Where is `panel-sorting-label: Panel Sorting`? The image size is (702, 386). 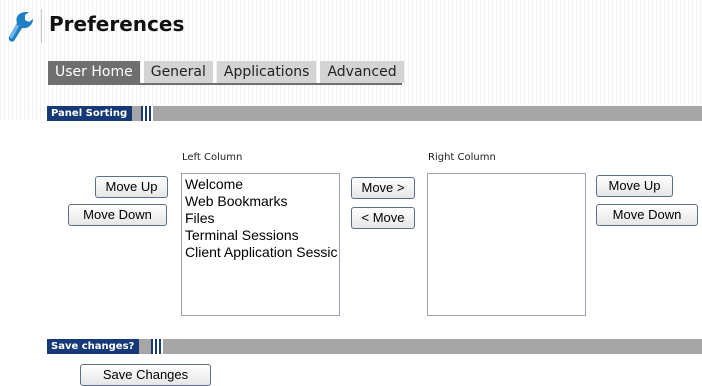 panel-sorting-label: Panel Sorting is located at coordinates (90, 113).